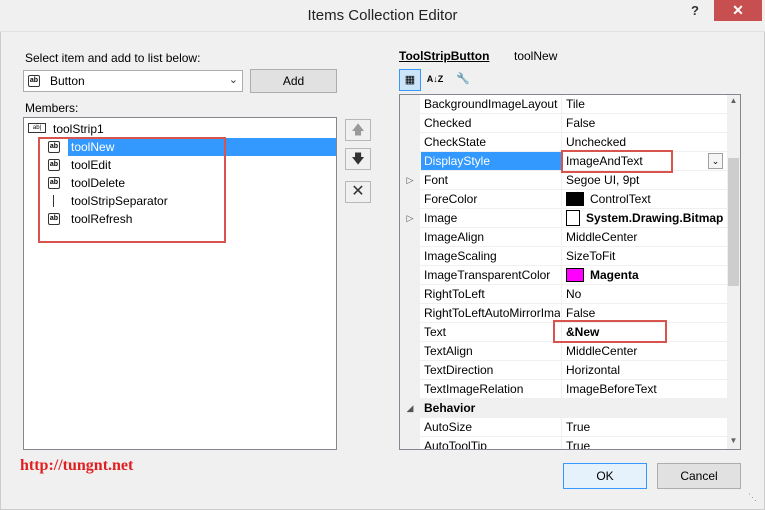  Describe the element at coordinates (454, 294) in the screenshot. I see `property-name: RightToLeft` at that location.